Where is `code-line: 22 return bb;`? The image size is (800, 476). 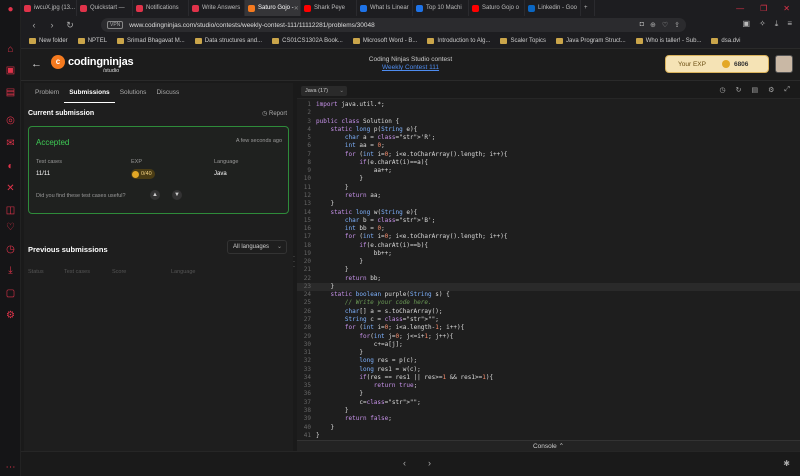
code-line: 22 return bb; is located at coordinates (548, 279).